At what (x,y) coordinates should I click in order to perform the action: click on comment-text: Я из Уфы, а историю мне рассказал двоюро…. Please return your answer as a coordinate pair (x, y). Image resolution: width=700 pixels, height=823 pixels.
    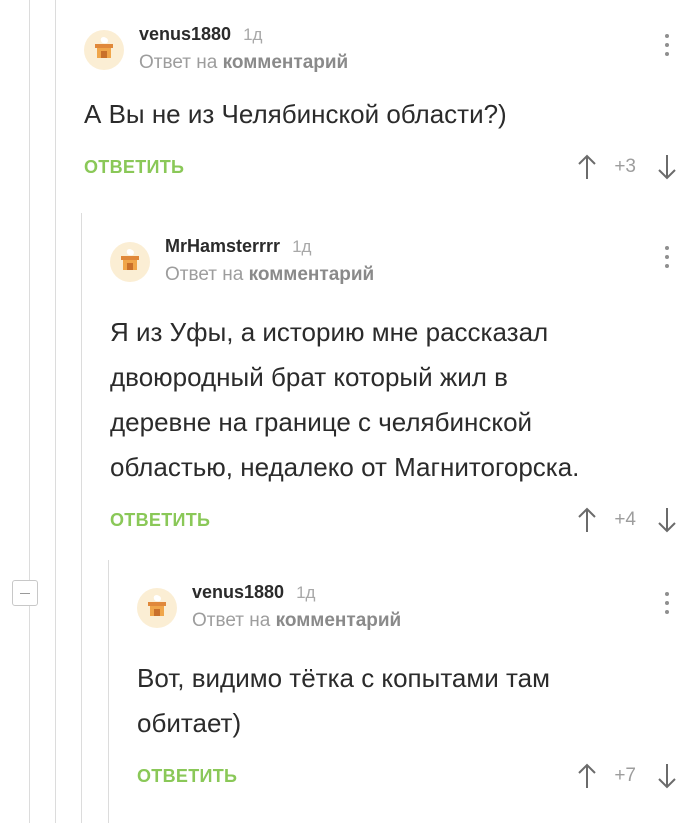
    Looking at the image, I should click on (345, 399).